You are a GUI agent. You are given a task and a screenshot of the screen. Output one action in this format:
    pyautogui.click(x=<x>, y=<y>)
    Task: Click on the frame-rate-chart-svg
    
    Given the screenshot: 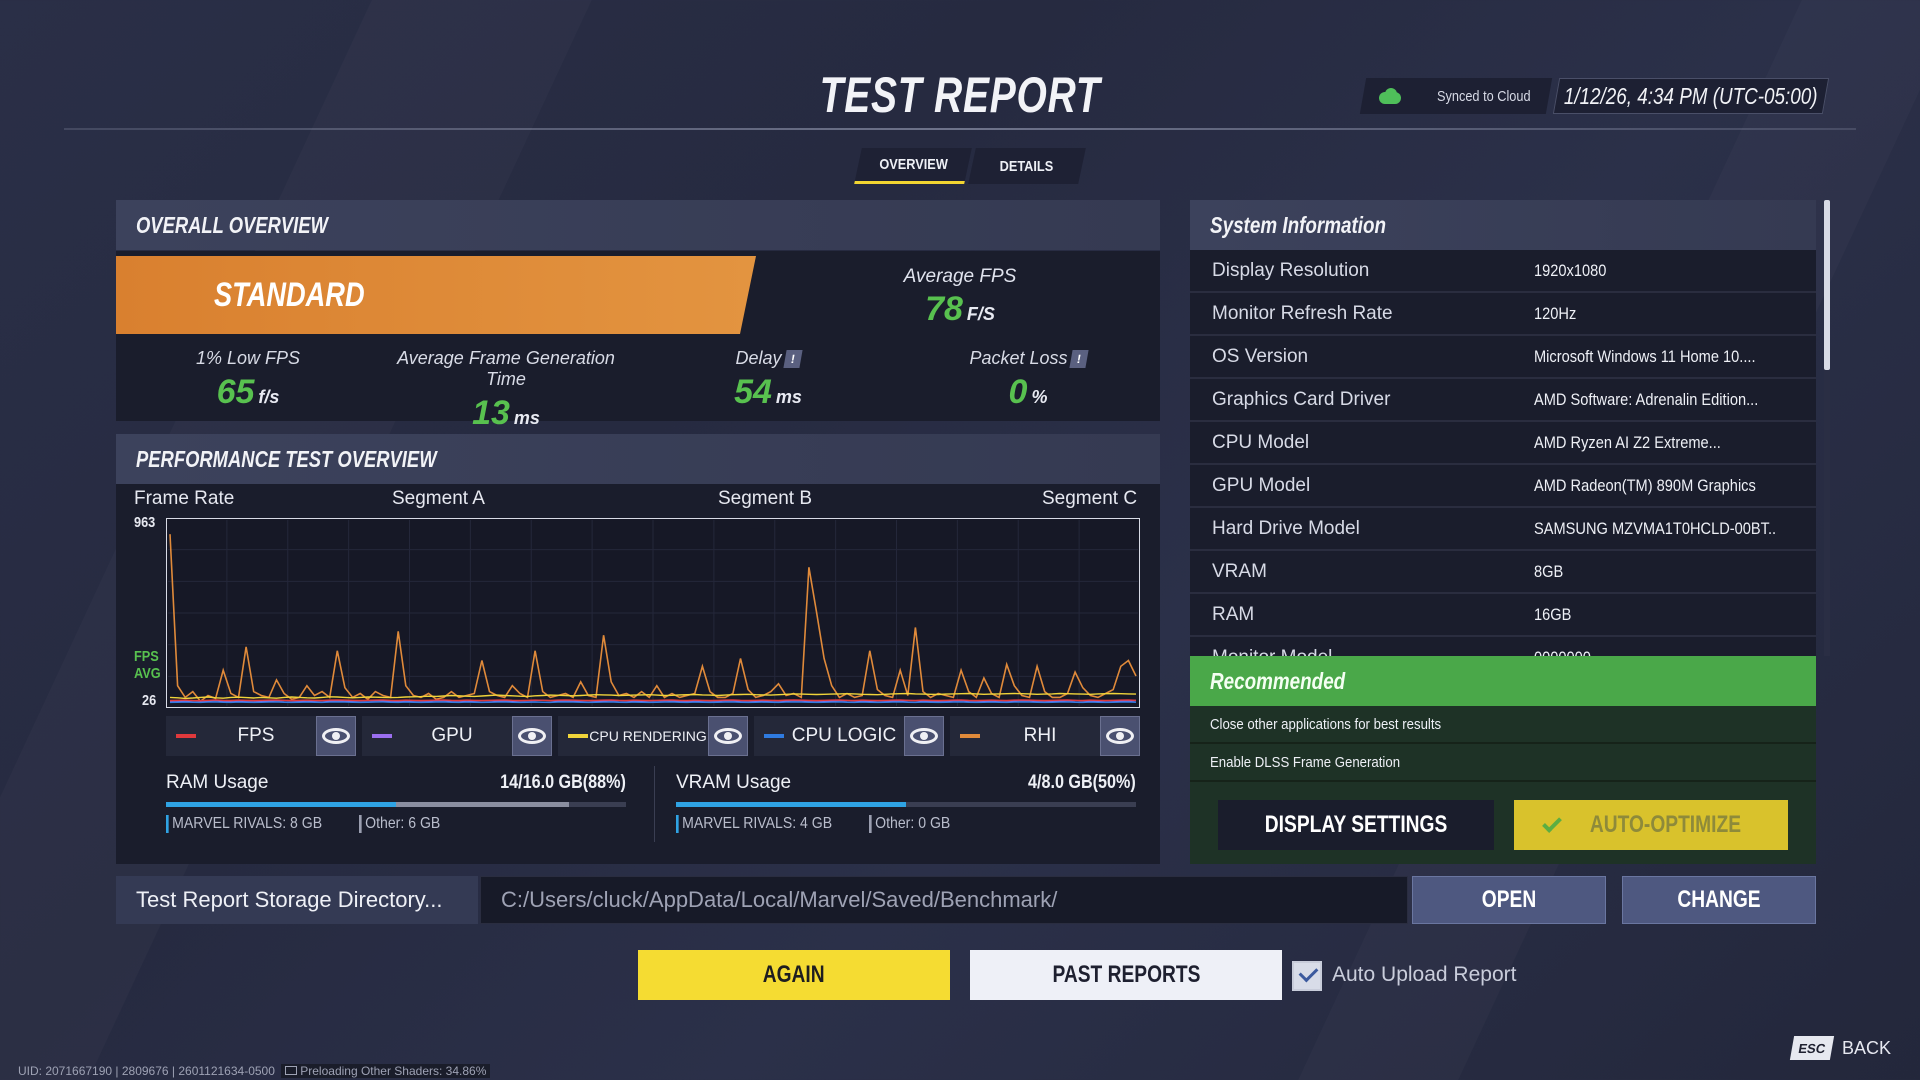 What is the action you would take?
    pyautogui.click(x=653, y=613)
    